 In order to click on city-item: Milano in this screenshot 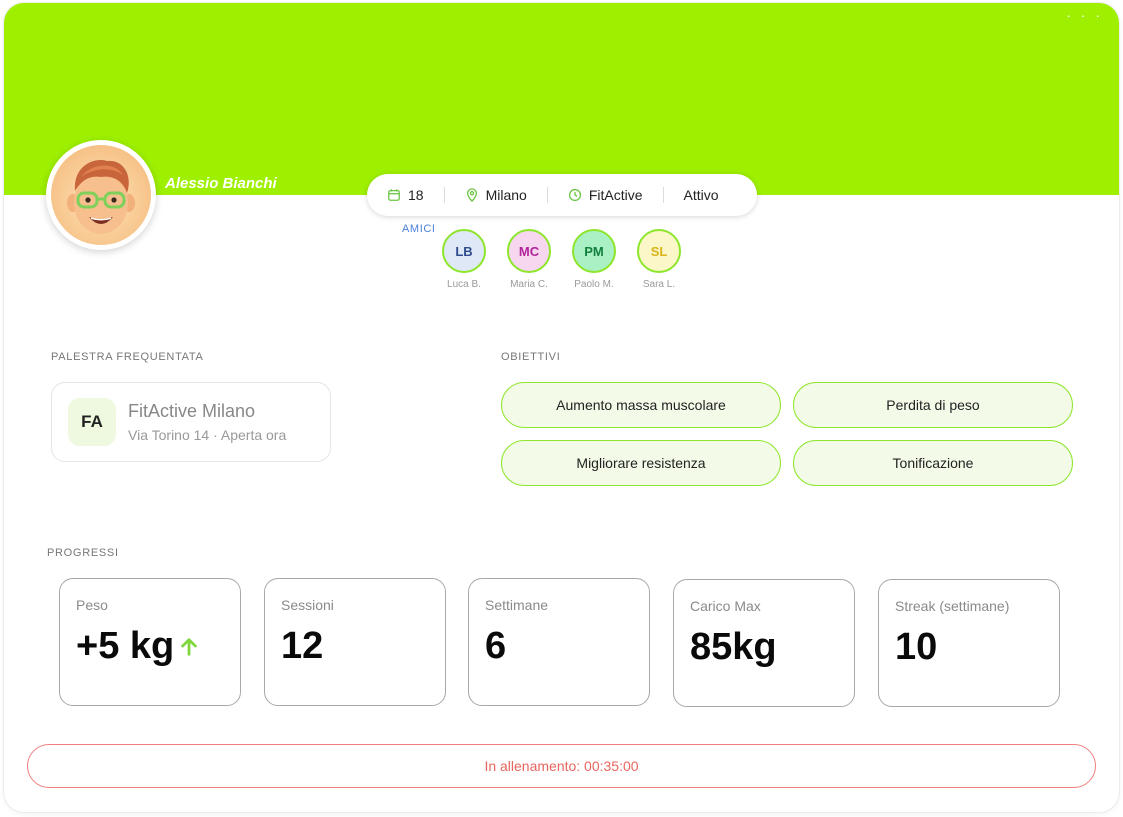, I will do `click(496, 195)`.